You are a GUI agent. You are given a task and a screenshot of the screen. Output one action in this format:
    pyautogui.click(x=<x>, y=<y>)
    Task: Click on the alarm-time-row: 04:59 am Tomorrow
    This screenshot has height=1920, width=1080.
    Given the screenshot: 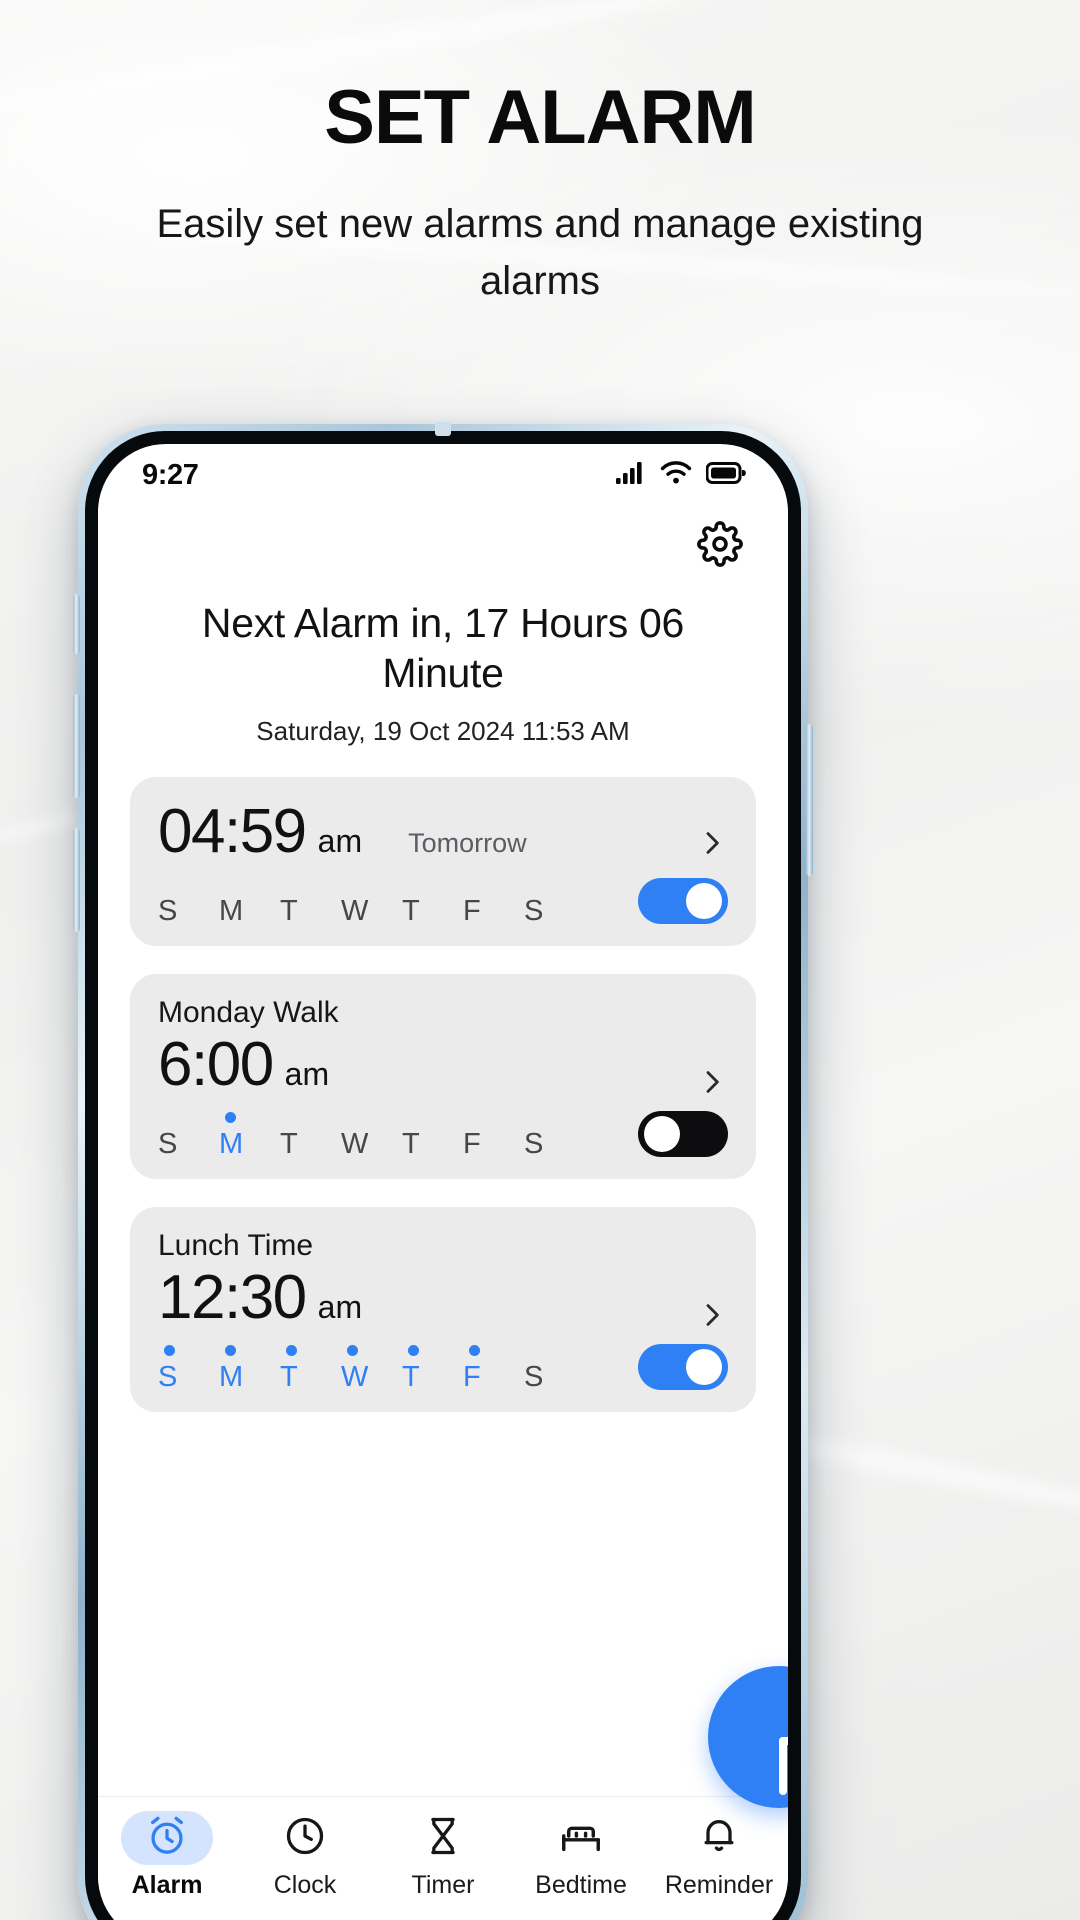 What is the action you would take?
    pyautogui.click(x=443, y=831)
    